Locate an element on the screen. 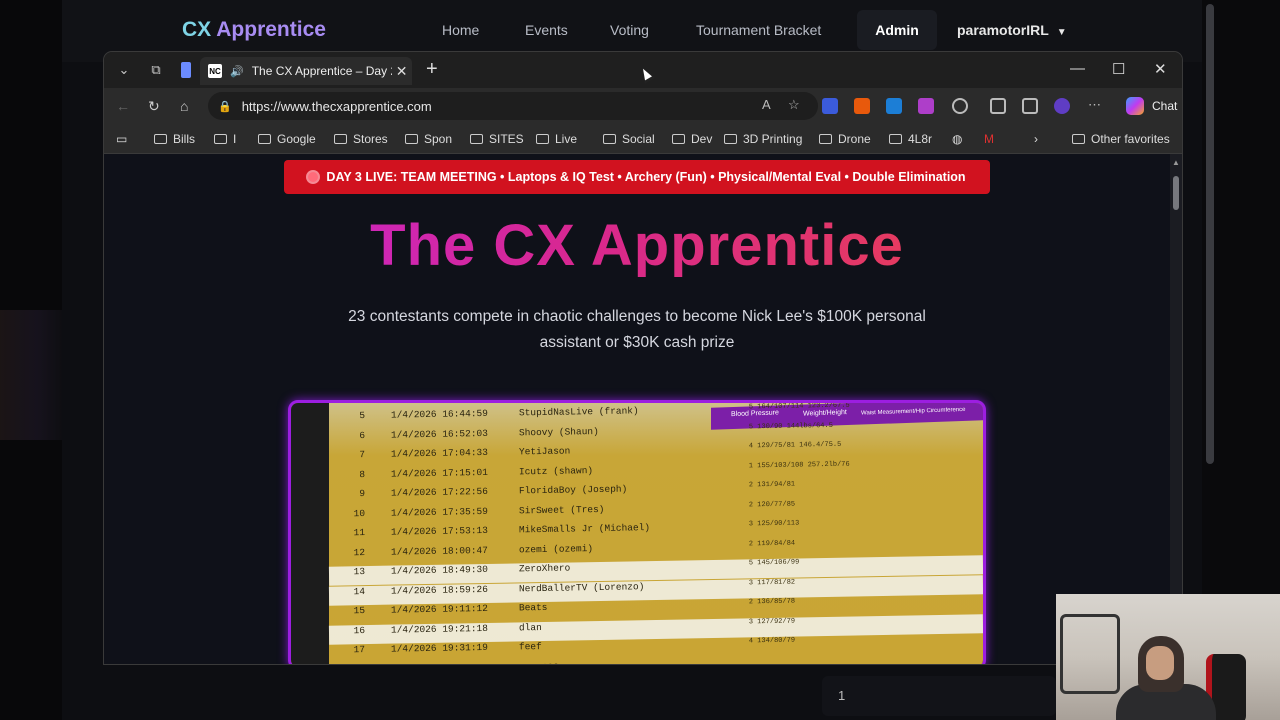  sheet-cell-n: 16 is located at coordinates (359, 630).